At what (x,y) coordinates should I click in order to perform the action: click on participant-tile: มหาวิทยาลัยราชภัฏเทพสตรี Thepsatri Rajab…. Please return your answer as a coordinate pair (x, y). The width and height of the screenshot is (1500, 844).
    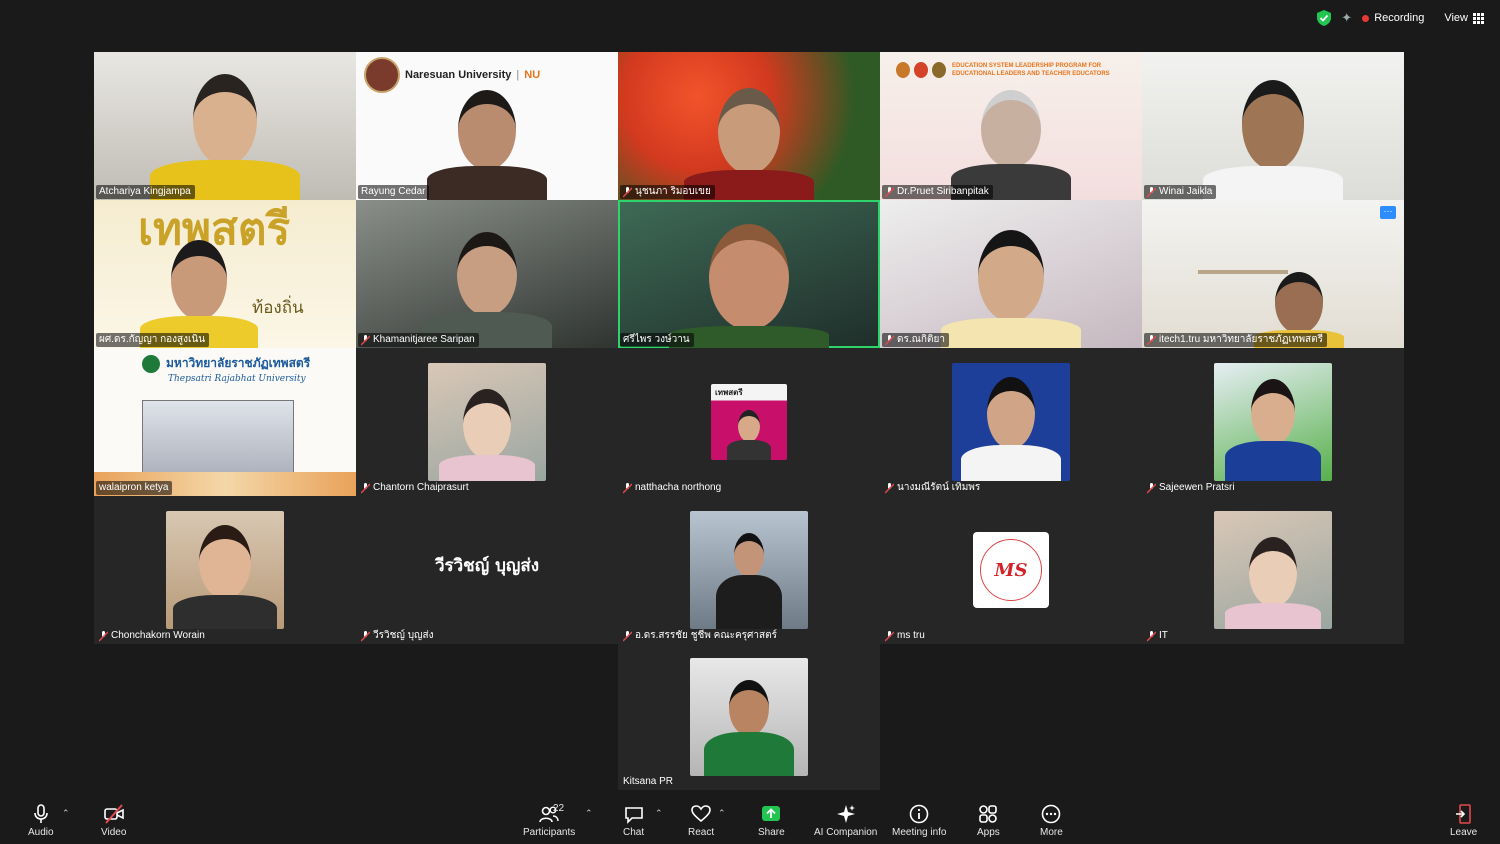
    Looking at the image, I should click on (225, 422).